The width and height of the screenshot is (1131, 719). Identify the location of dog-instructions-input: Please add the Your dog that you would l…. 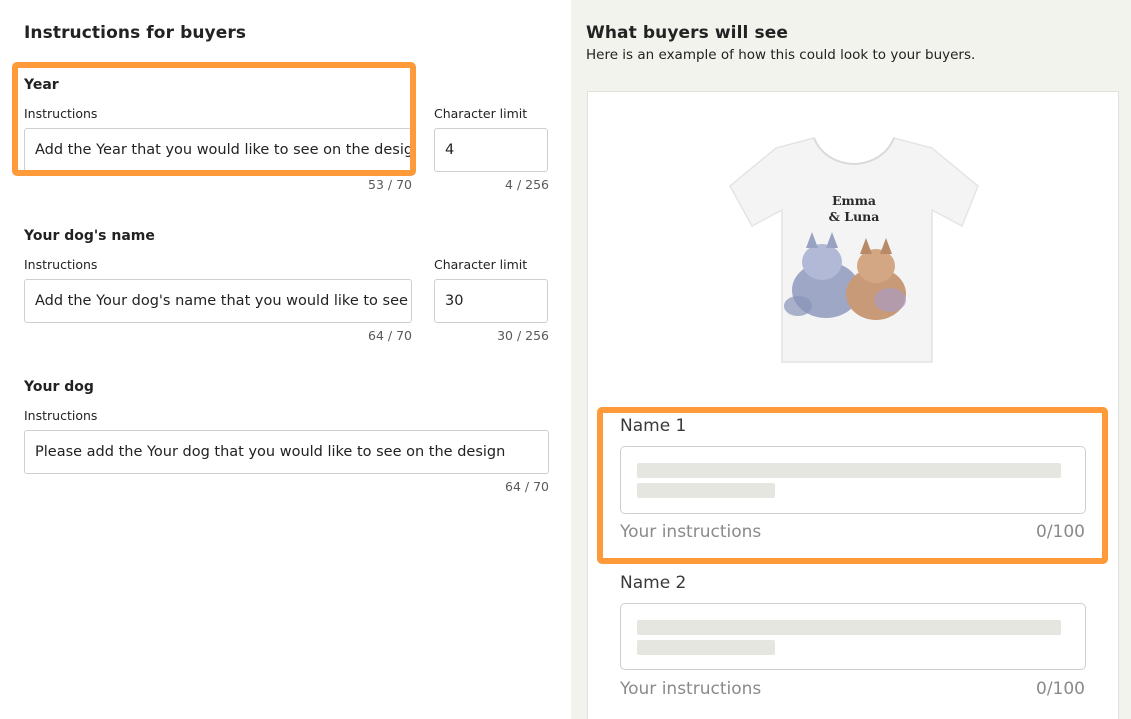
(286, 452).